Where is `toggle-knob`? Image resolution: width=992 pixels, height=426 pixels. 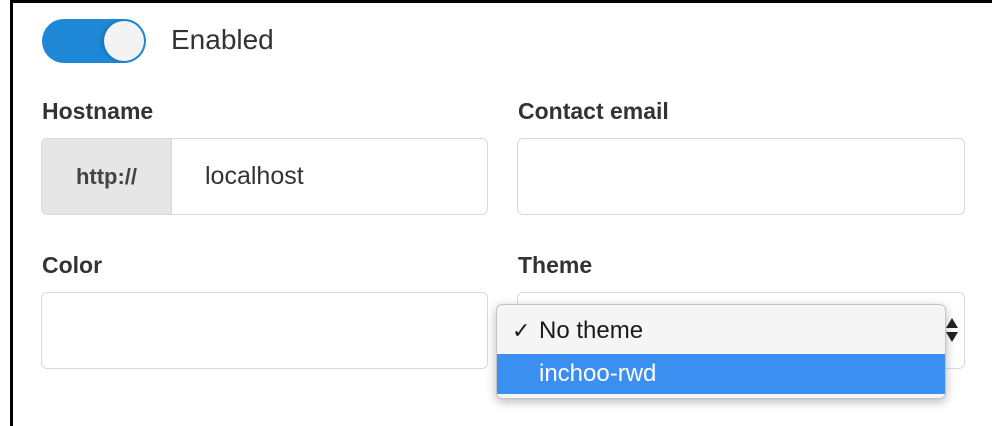
toggle-knob is located at coordinates (124, 41).